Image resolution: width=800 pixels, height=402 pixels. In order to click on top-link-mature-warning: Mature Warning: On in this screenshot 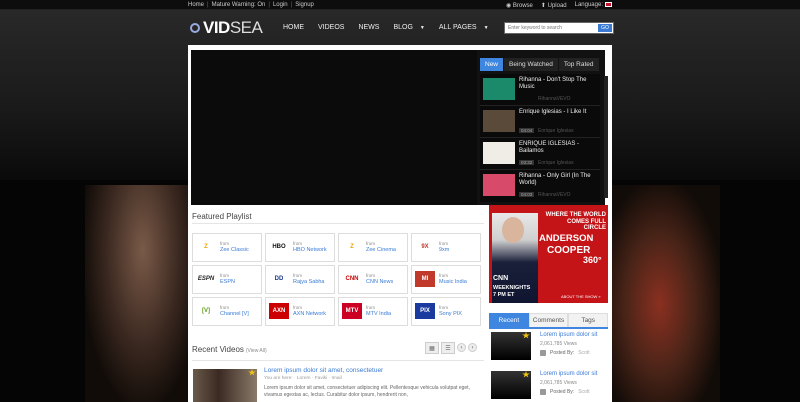, I will do `click(239, 5)`.